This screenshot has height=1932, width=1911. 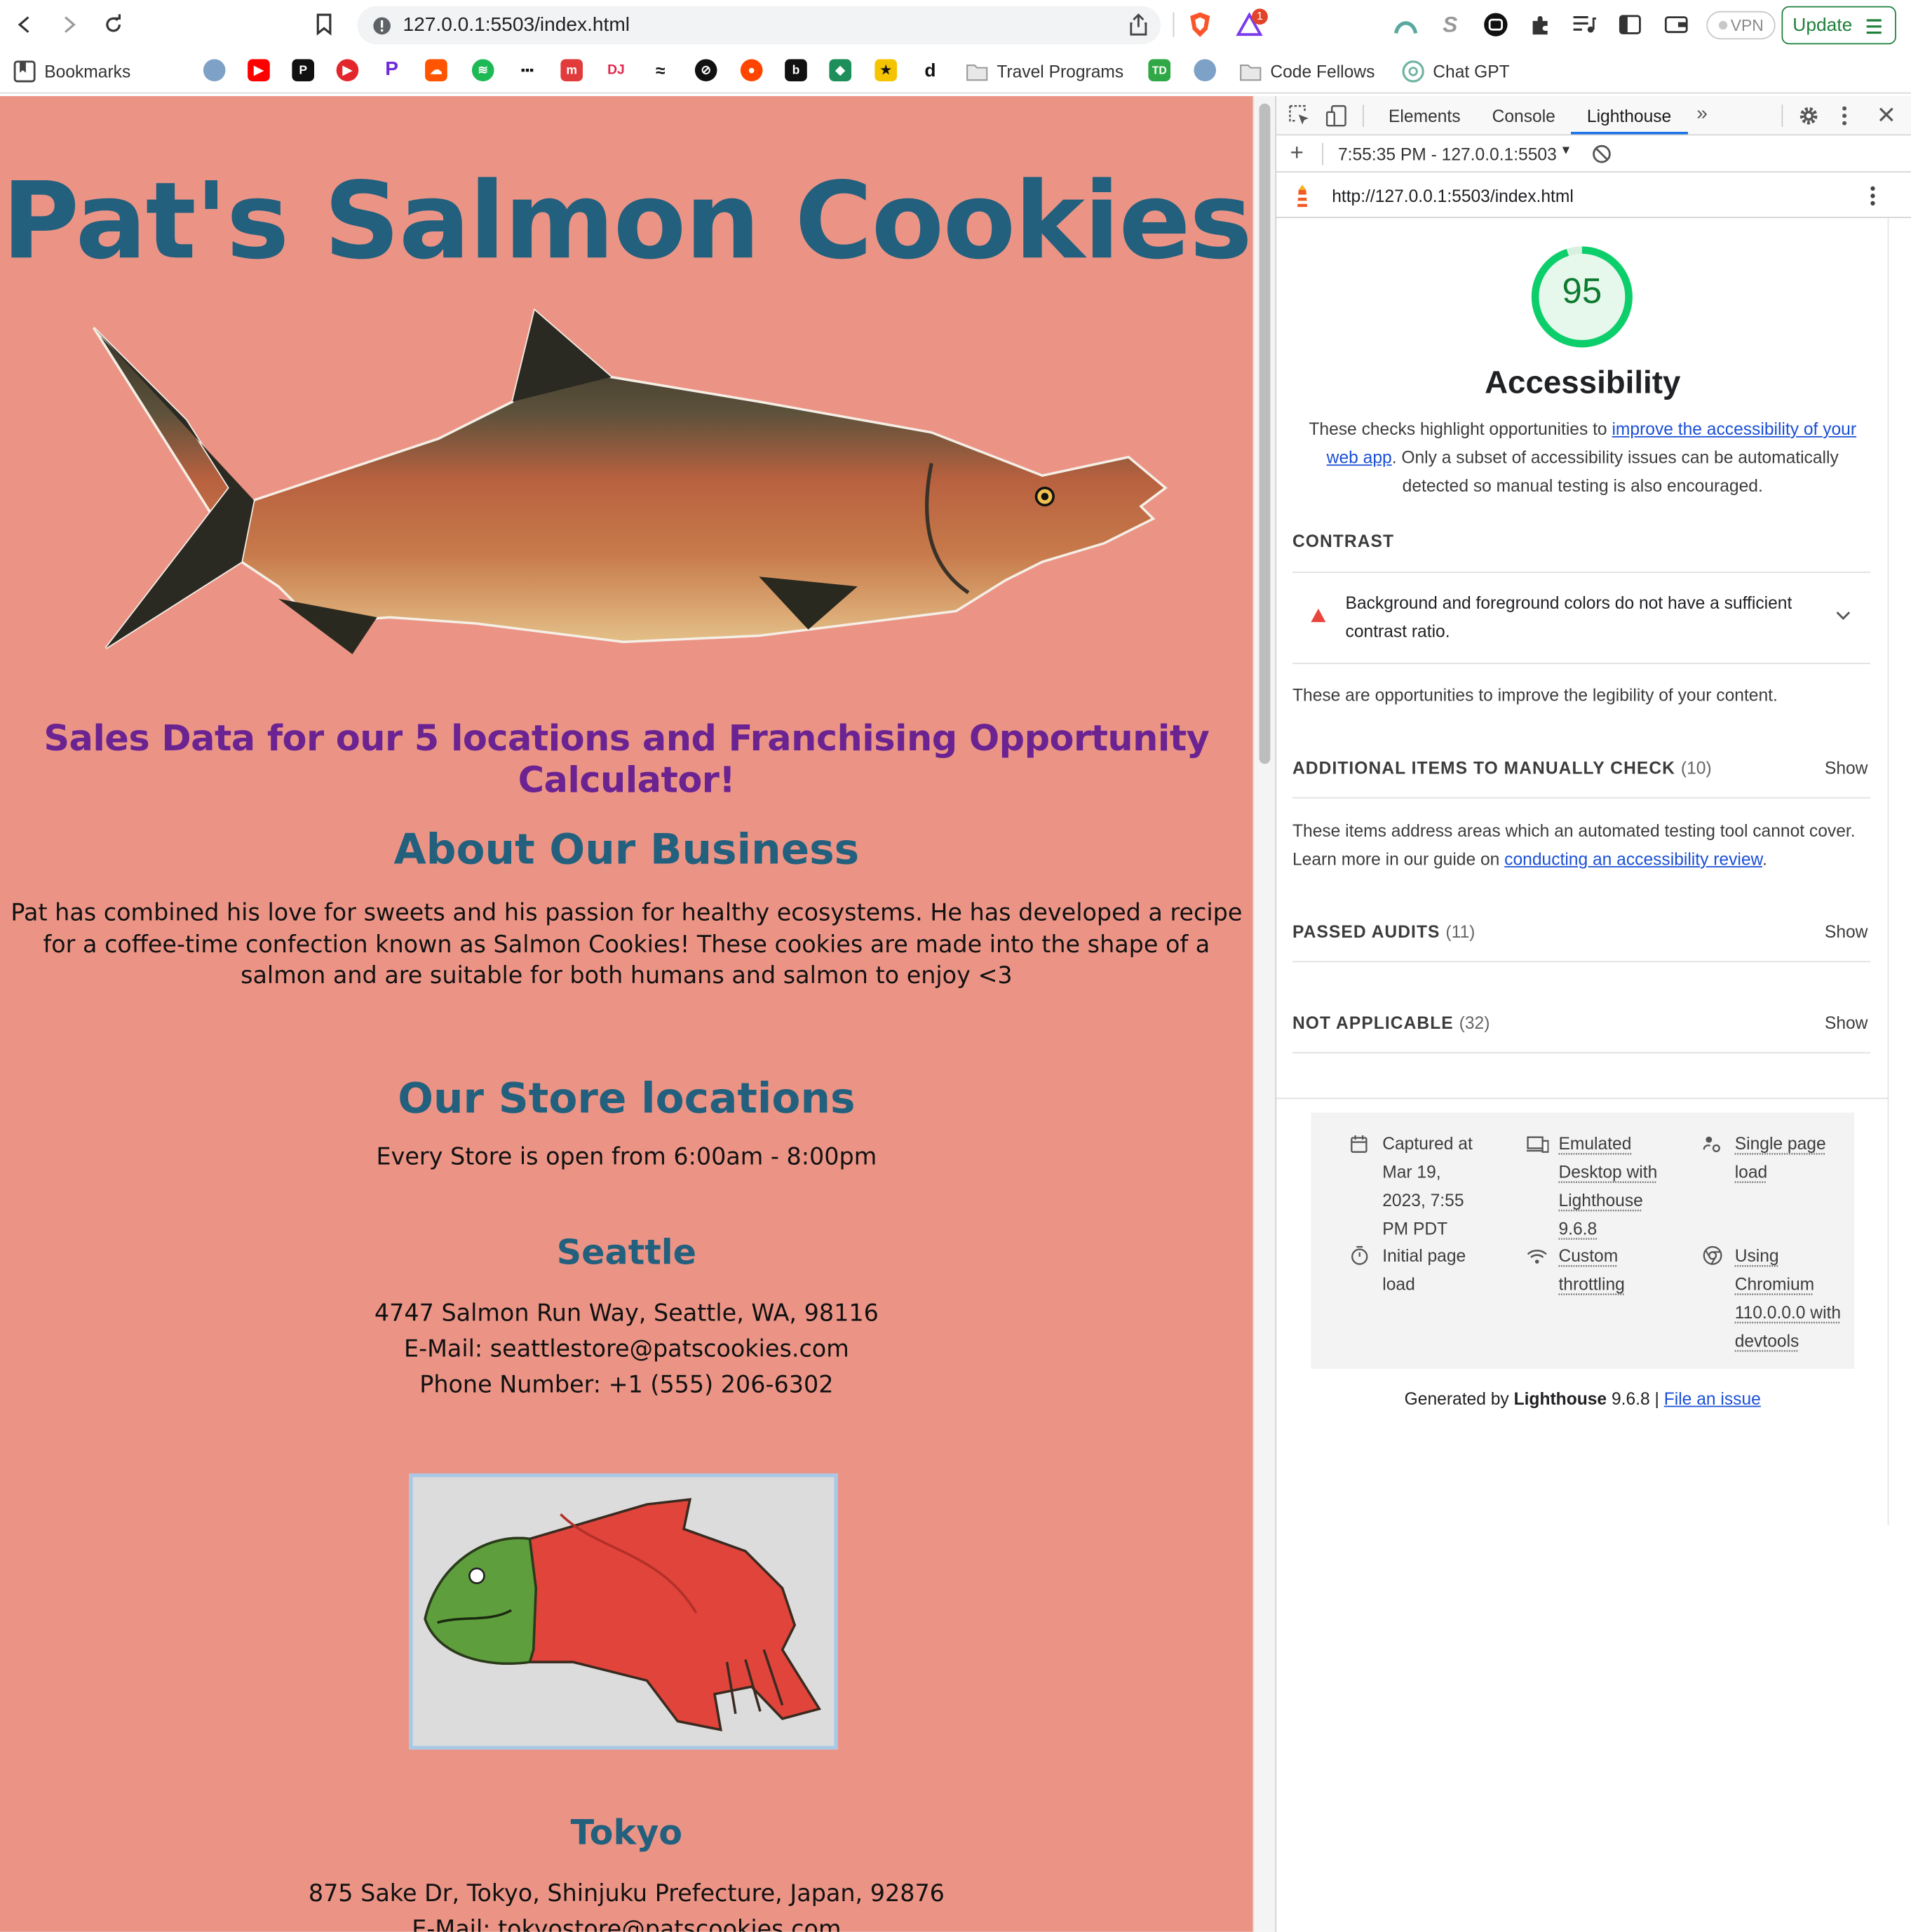 What do you see at coordinates (627, 1099) in the screenshot?
I see `stores-heading: Our Store locations` at bounding box center [627, 1099].